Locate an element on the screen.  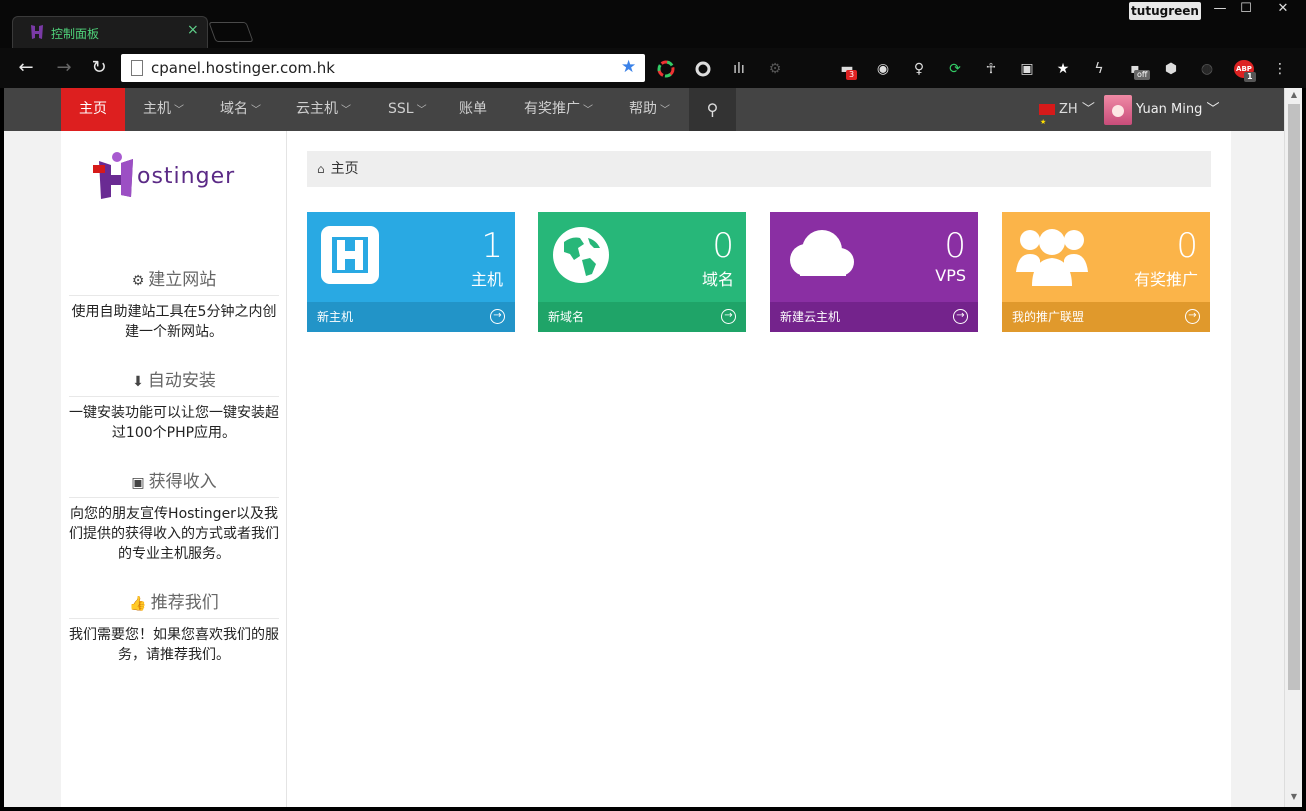
page-icon is located at coordinates (137, 68).